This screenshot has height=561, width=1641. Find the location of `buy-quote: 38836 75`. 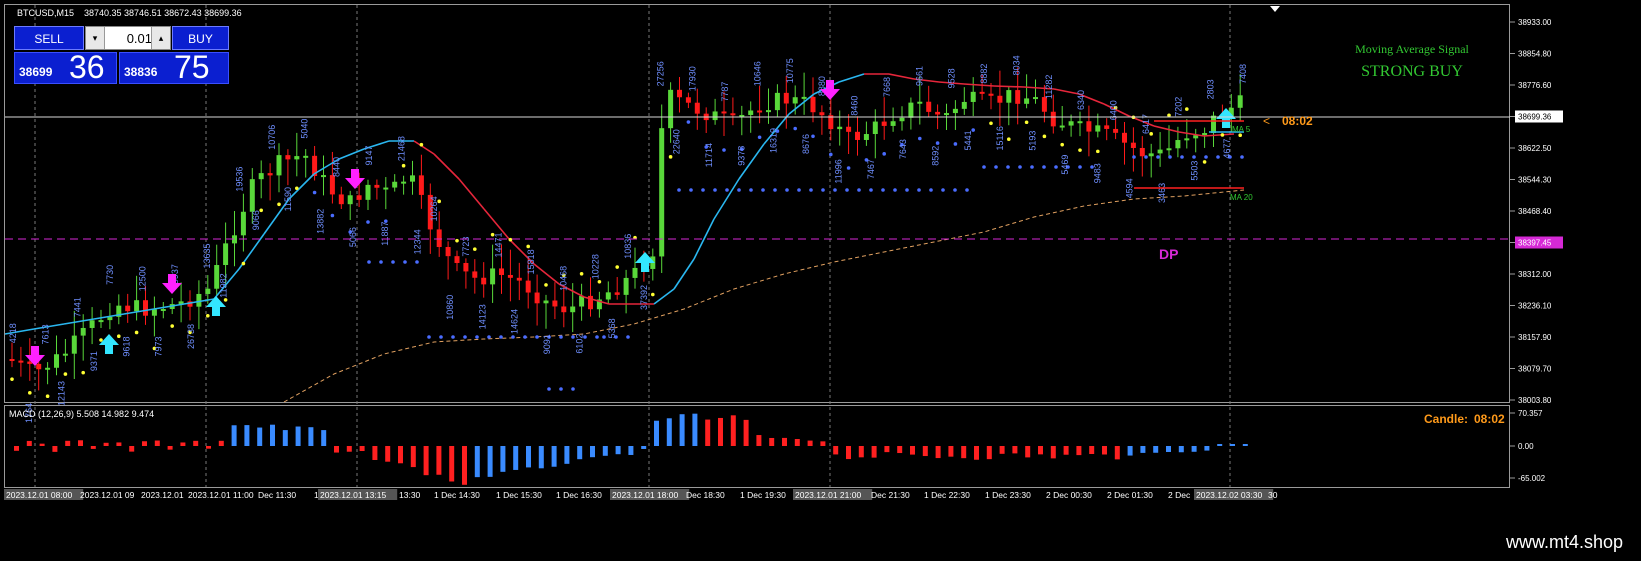

buy-quote: 38836 75 is located at coordinates (174, 67).